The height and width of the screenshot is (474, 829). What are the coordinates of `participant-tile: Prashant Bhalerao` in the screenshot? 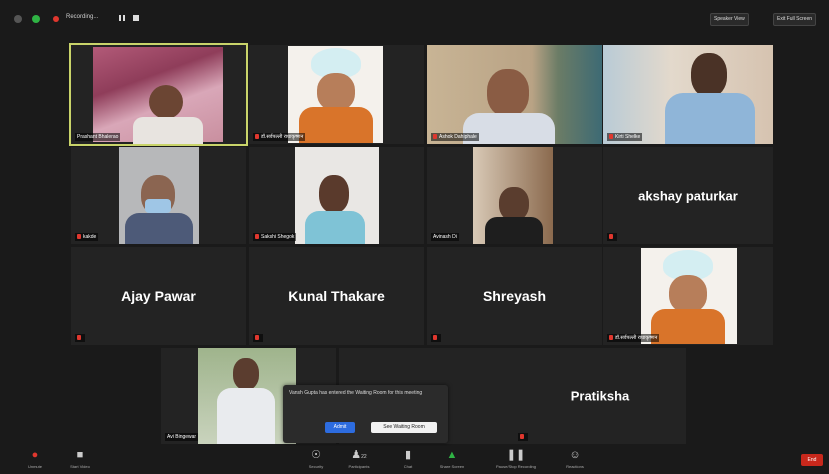 It's located at (158, 94).